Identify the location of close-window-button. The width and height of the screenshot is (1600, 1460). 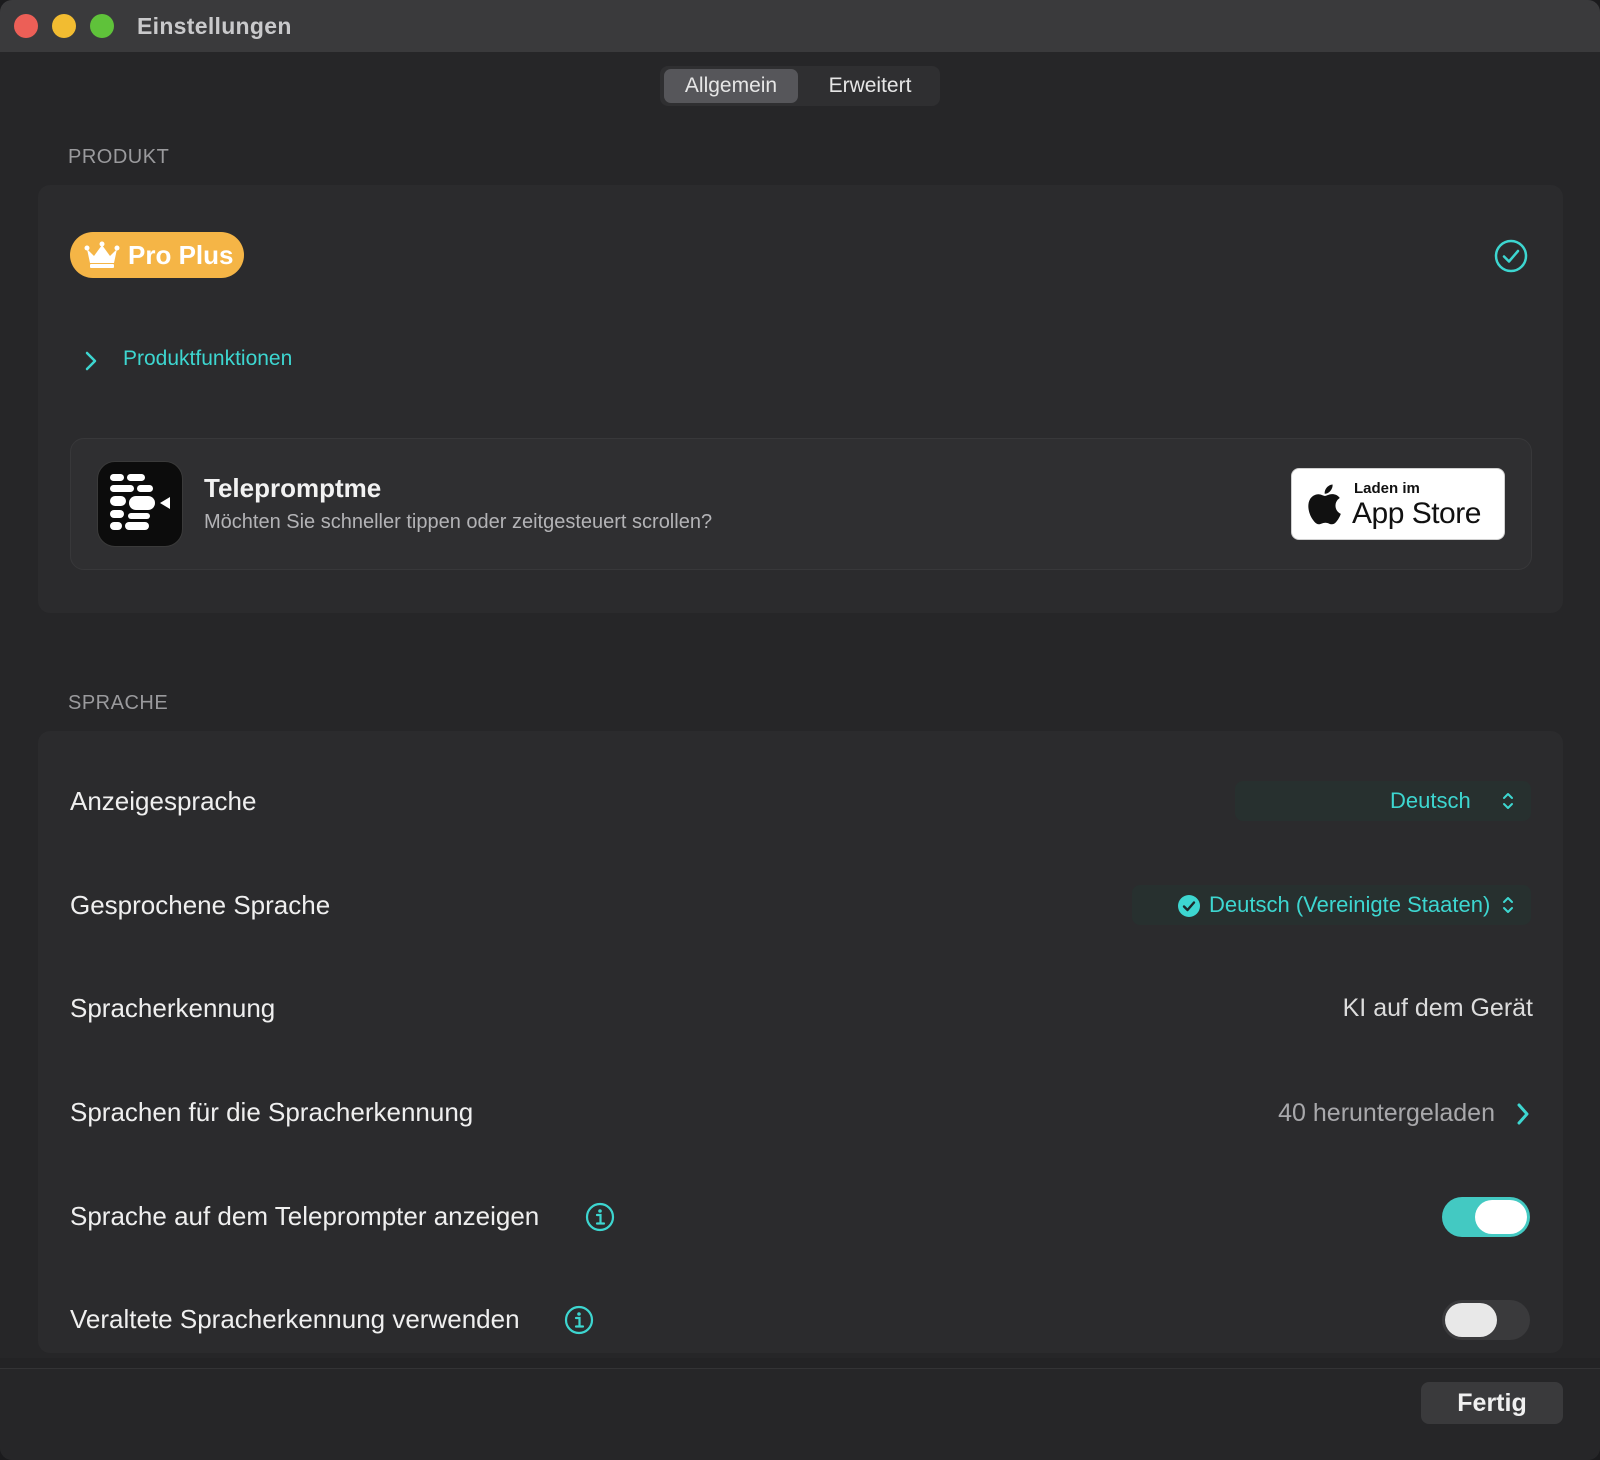
(26, 26).